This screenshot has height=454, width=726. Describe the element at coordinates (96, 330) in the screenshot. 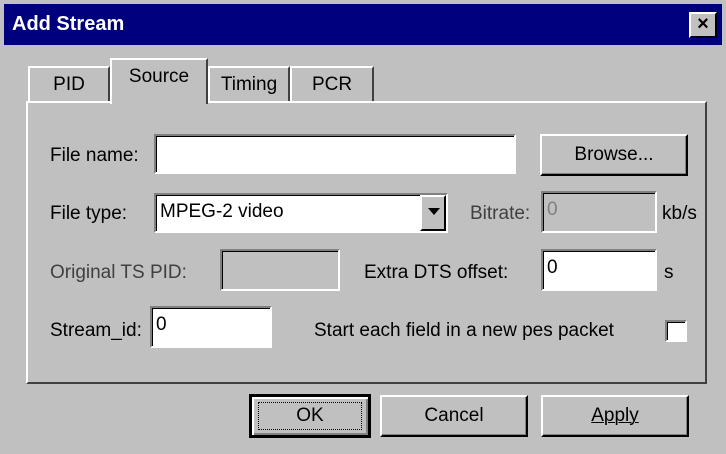

I see `stream-id-label: Stream_id:` at that location.